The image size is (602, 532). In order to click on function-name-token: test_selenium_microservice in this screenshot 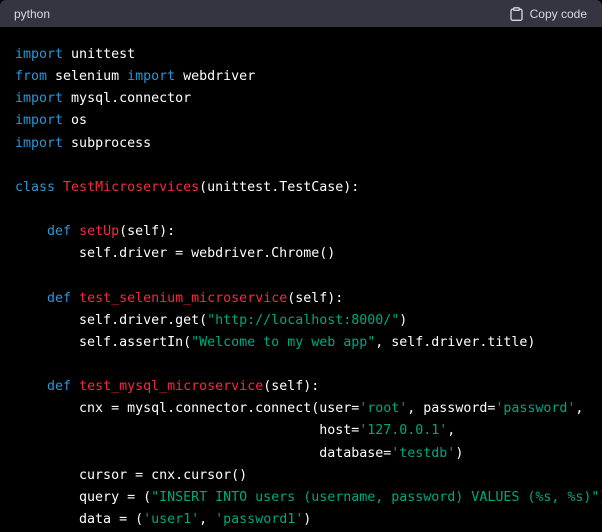, I will do `click(183, 298)`.